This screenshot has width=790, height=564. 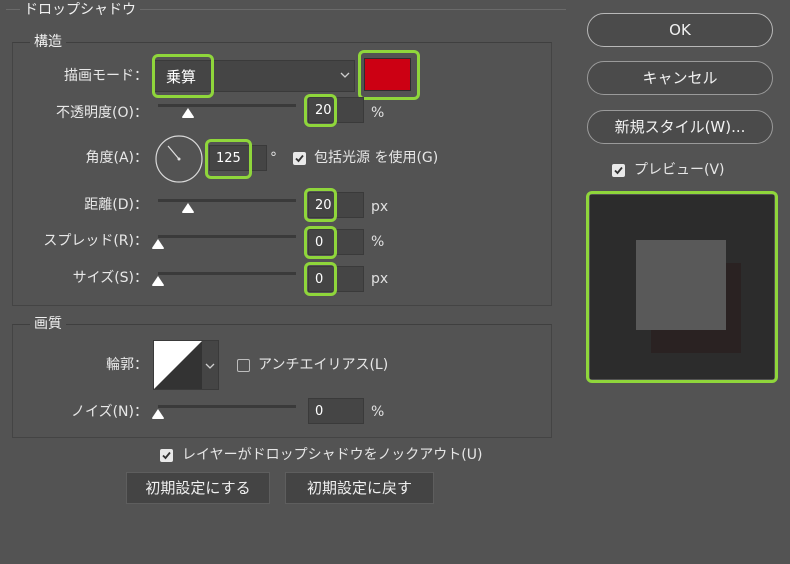 I want to click on angle-highlight, so click(x=228, y=159).